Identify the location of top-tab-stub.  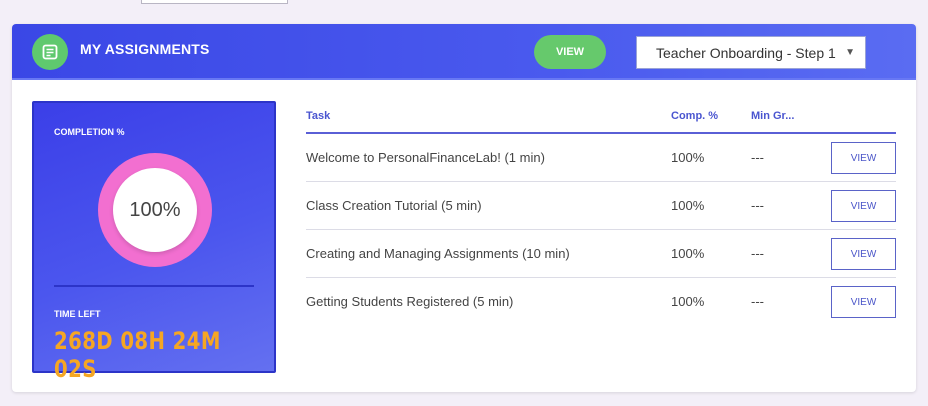
(214, 2).